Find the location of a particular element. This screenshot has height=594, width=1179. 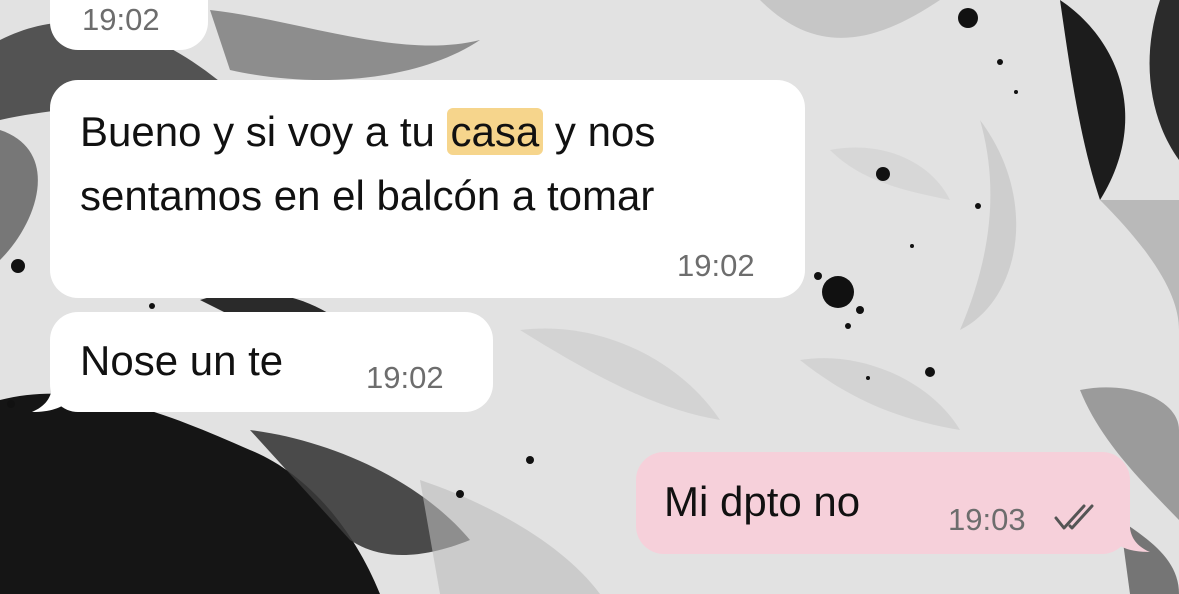

message-timestamp: 19:03 is located at coordinates (987, 519).